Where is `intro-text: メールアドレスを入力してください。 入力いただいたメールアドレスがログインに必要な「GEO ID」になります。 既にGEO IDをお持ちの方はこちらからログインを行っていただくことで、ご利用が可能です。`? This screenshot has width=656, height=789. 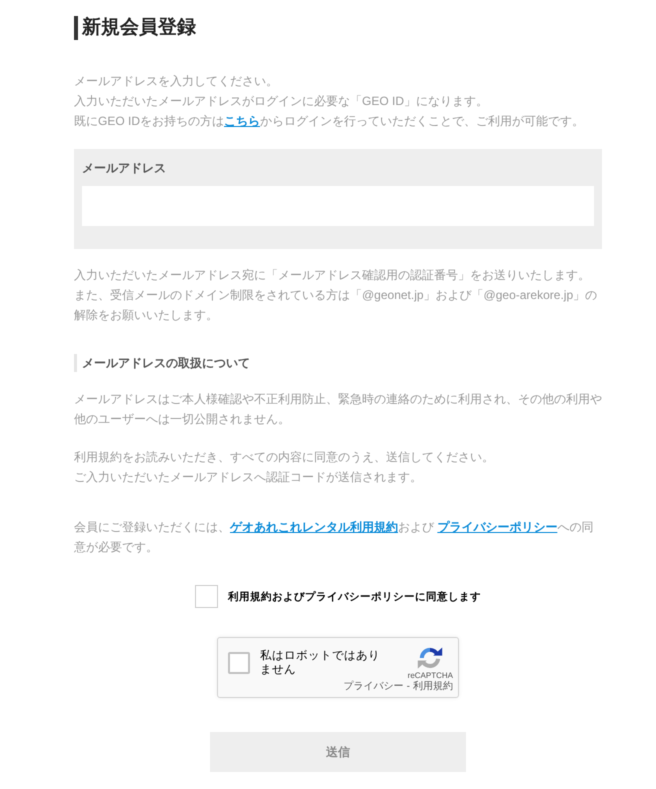
intro-text: メールアドレスを入力してください。 入力いただいたメールアドレスがログインに必要な「GEO ID」になります。 既にGEO IDをお持ちの方はこちらからログインを行っていただくことで、ご利用が可能です。 is located at coordinates (330, 101).